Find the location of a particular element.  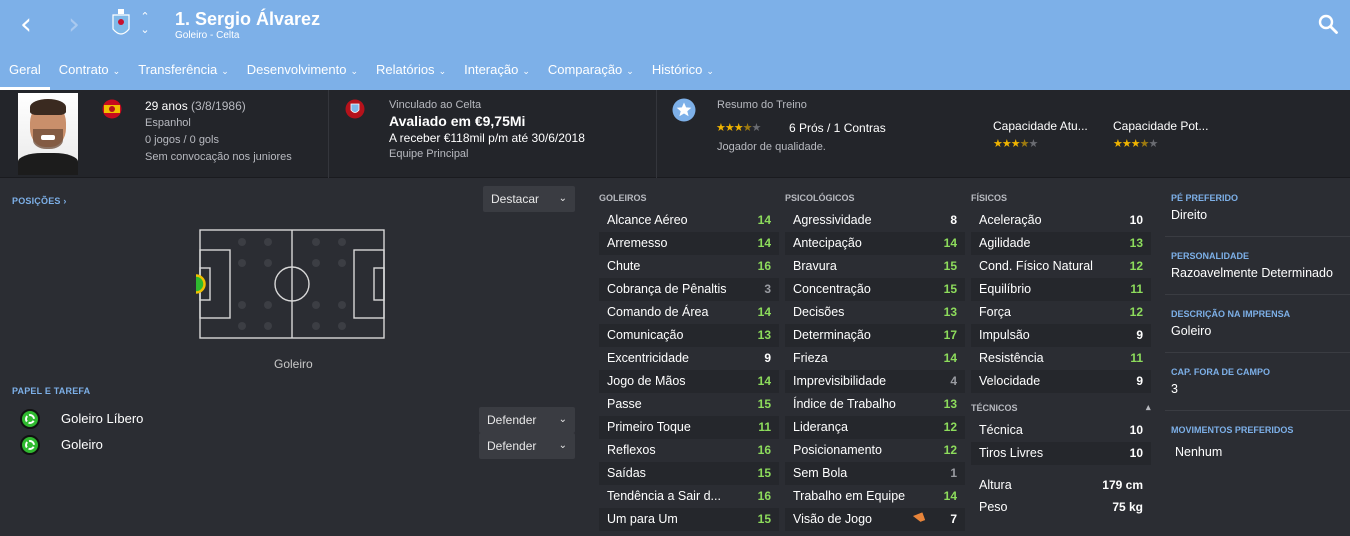

mental-attribute-row: Visão de Jogo 7 is located at coordinates (875, 519).